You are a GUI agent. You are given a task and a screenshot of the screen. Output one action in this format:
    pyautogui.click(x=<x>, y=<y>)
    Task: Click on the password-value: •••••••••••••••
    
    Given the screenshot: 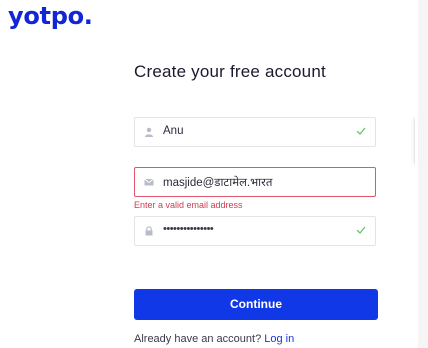 What is the action you would take?
    pyautogui.click(x=188, y=229)
    